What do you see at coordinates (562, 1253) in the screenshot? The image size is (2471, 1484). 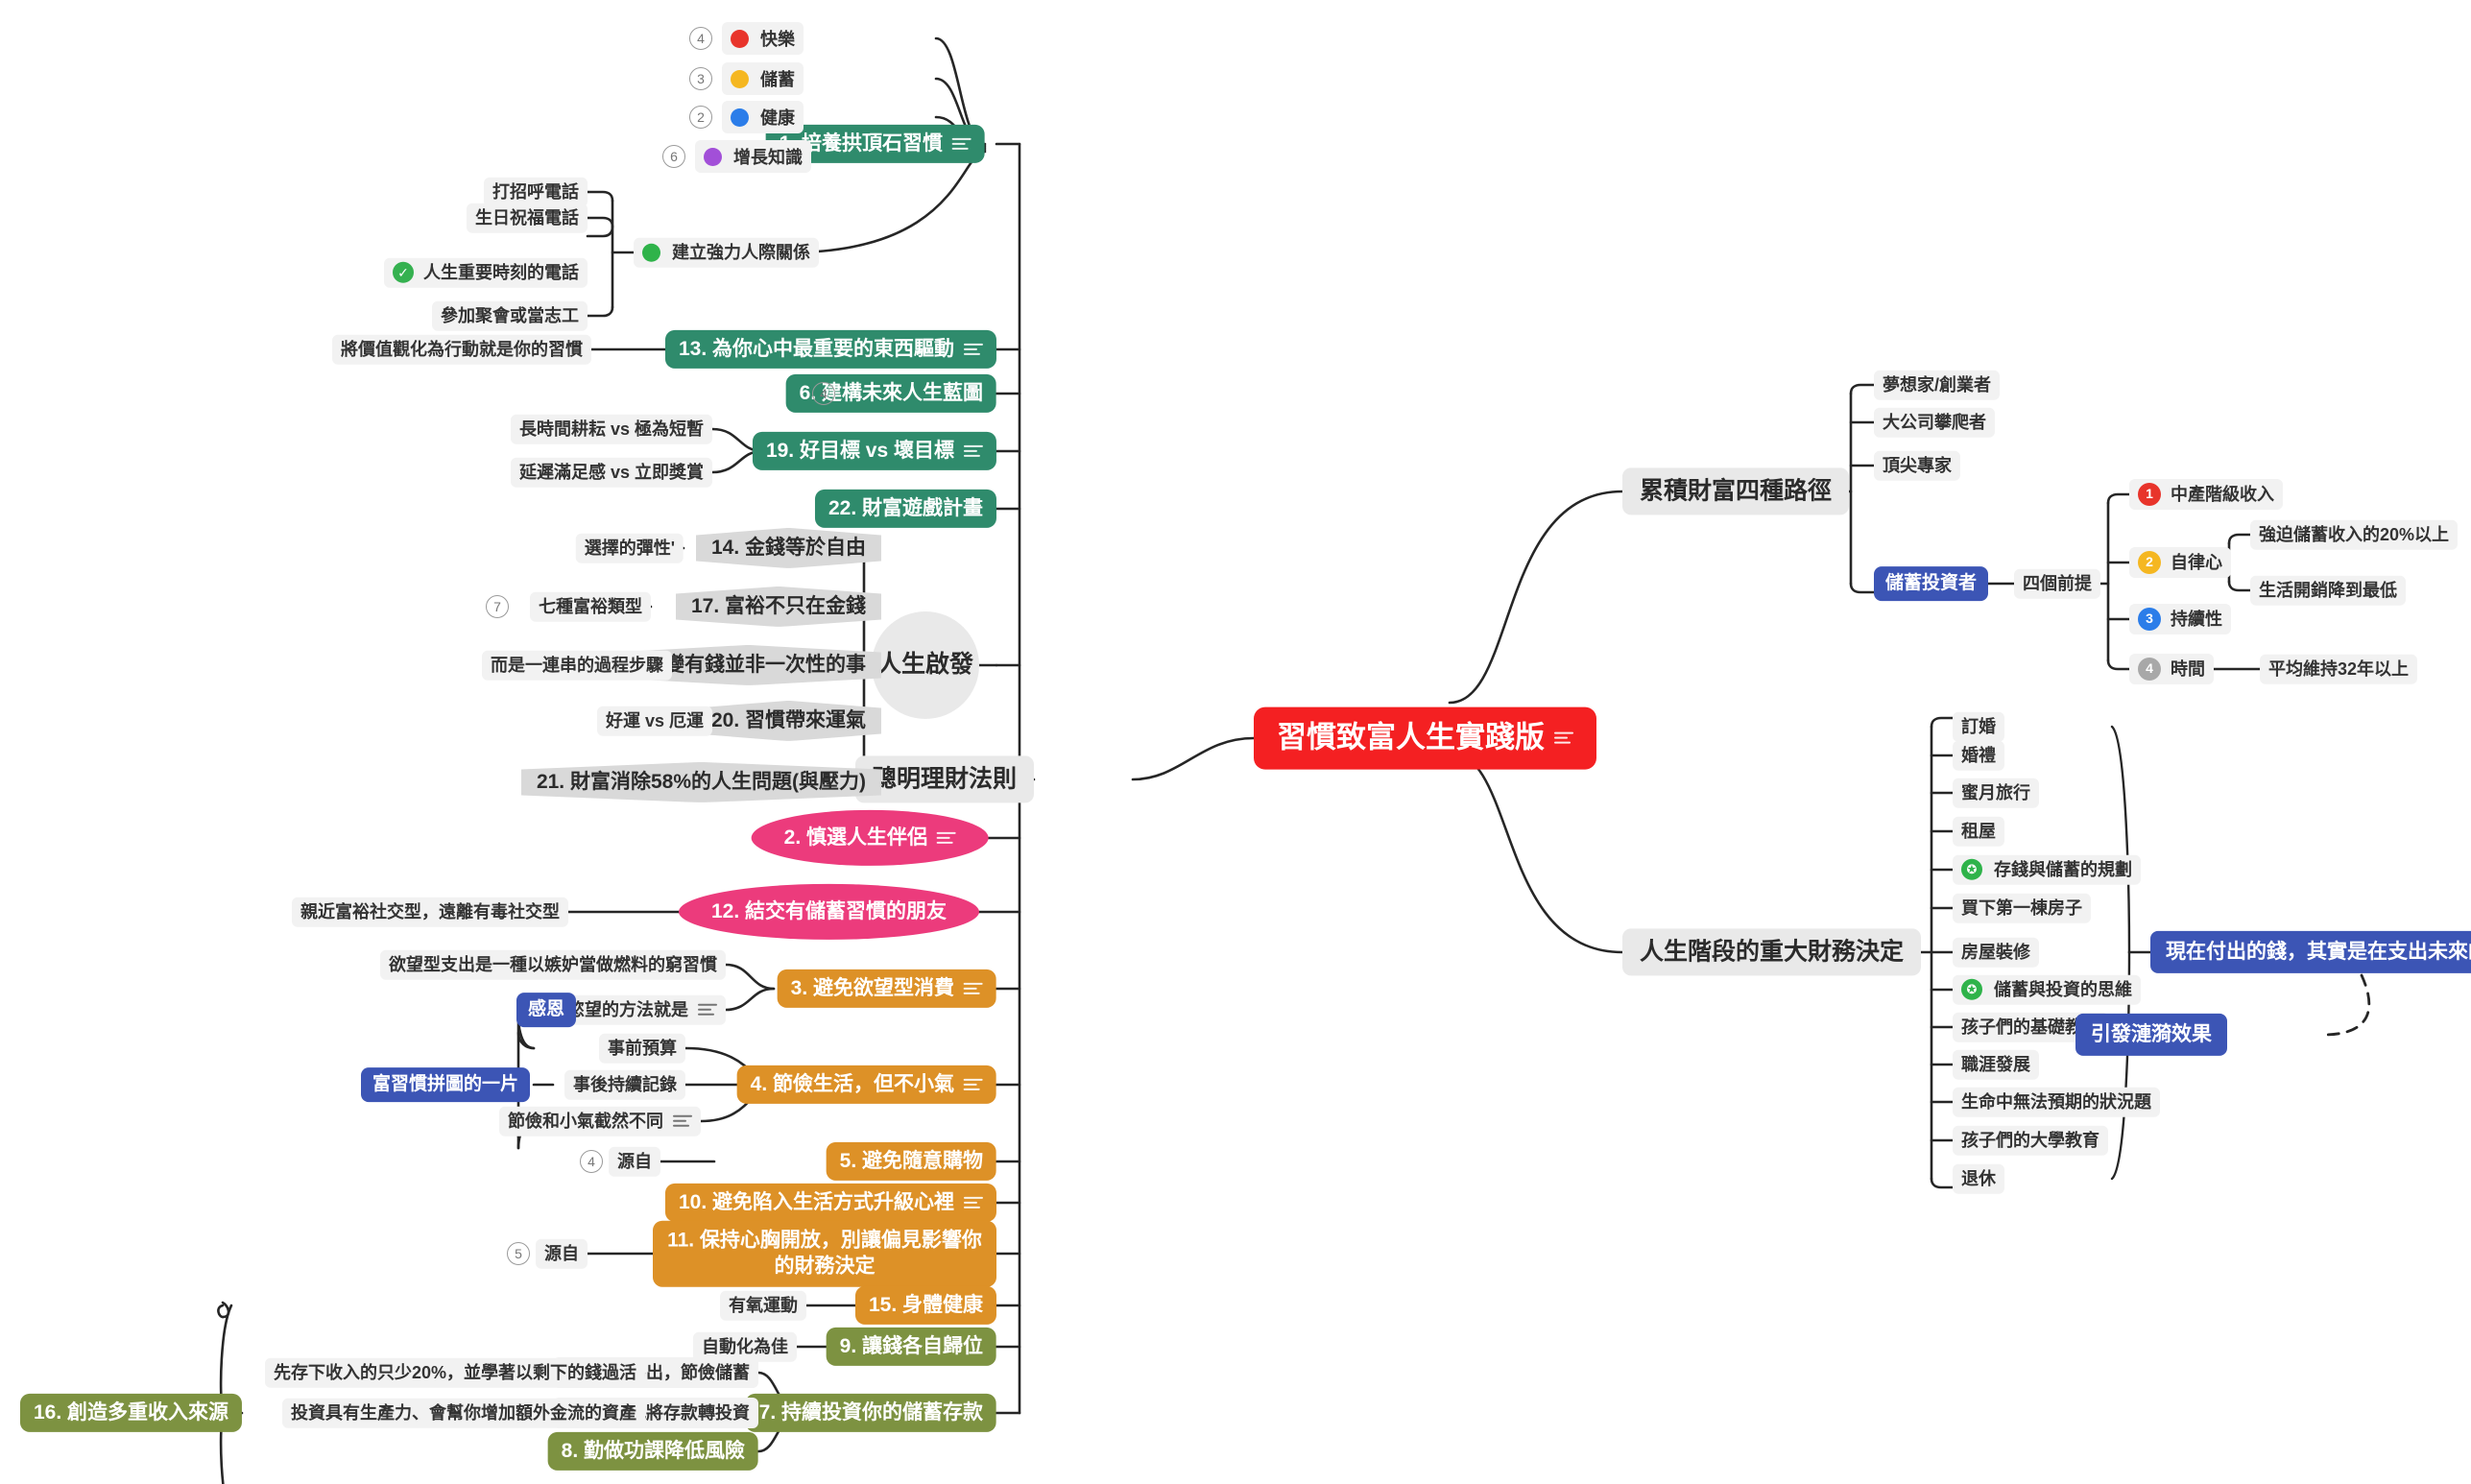 I see `node-11-child: 源自` at bounding box center [562, 1253].